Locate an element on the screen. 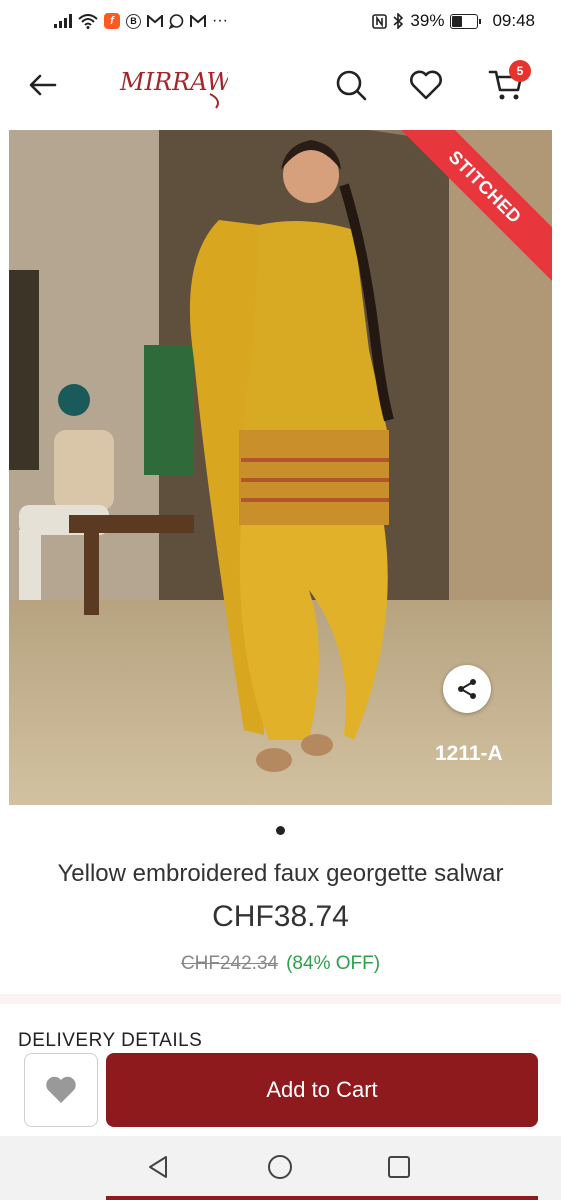 The width and height of the screenshot is (561, 1200). sku-label: 1211-A is located at coordinates (469, 753).